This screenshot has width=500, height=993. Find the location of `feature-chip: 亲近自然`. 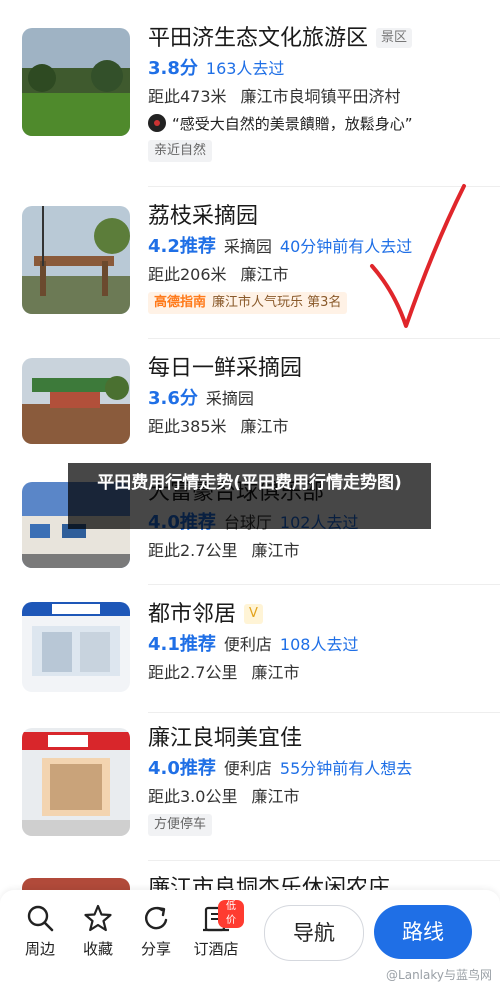

feature-chip: 亲近自然 is located at coordinates (180, 151).